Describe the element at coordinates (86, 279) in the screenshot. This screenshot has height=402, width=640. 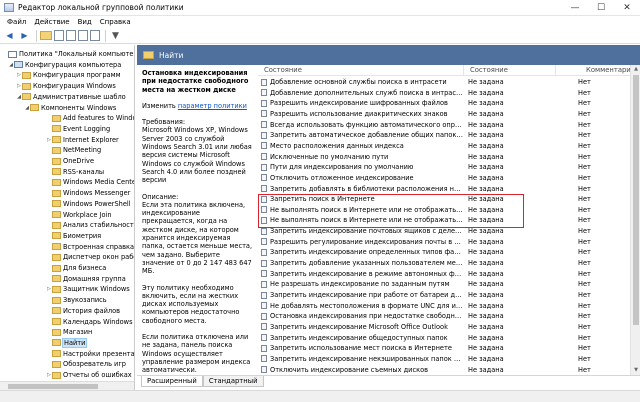
I see `tree-item: Домашняя группа` at that location.